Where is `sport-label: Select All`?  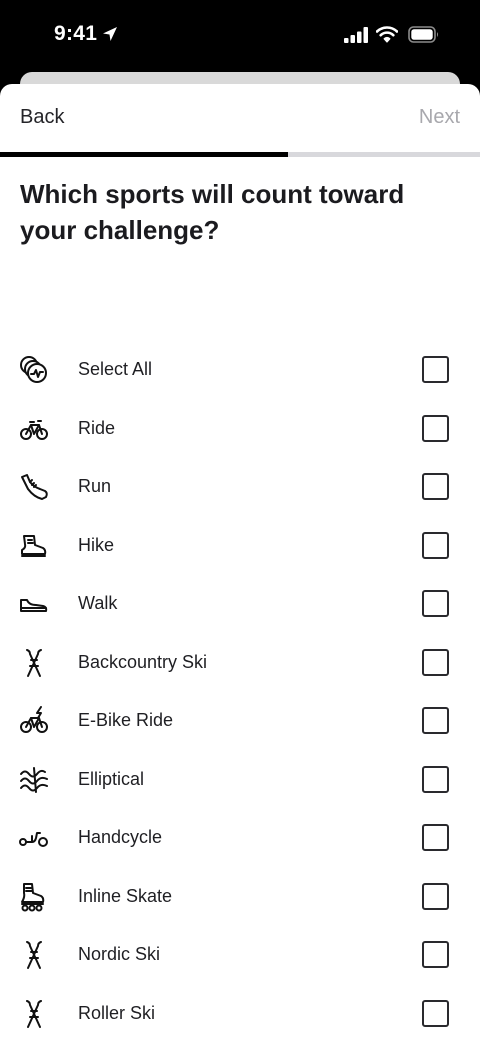 sport-label: Select All is located at coordinates (115, 369).